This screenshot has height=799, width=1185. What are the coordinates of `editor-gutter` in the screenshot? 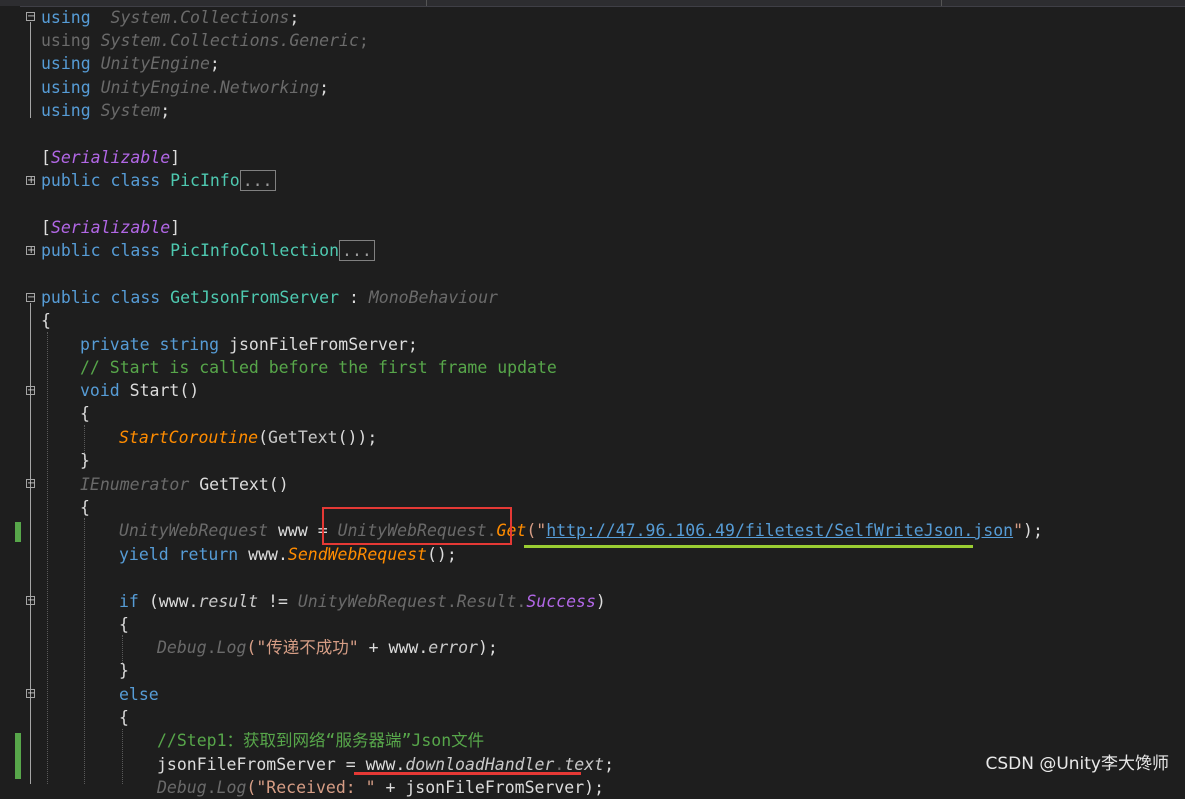 It's located at (10, 395).